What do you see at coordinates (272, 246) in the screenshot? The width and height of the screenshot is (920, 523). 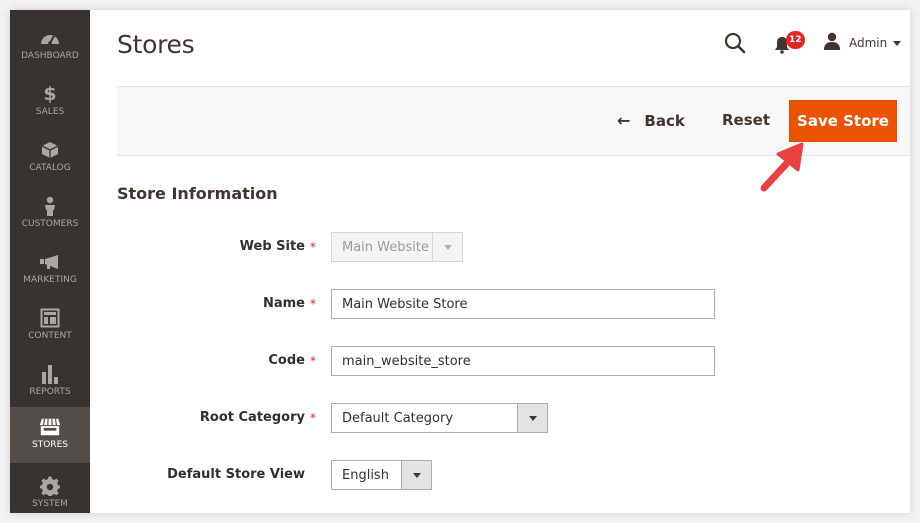 I see `field-label: Web Site` at bounding box center [272, 246].